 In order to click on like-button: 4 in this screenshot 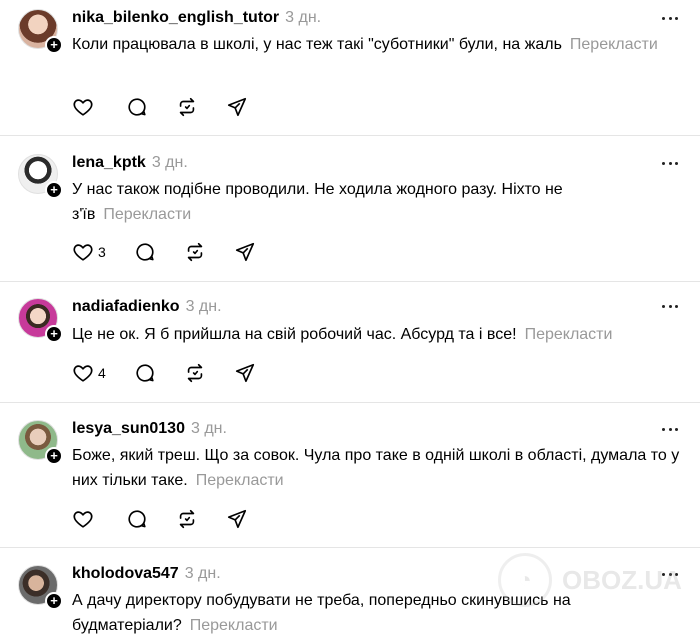, I will do `click(89, 373)`.